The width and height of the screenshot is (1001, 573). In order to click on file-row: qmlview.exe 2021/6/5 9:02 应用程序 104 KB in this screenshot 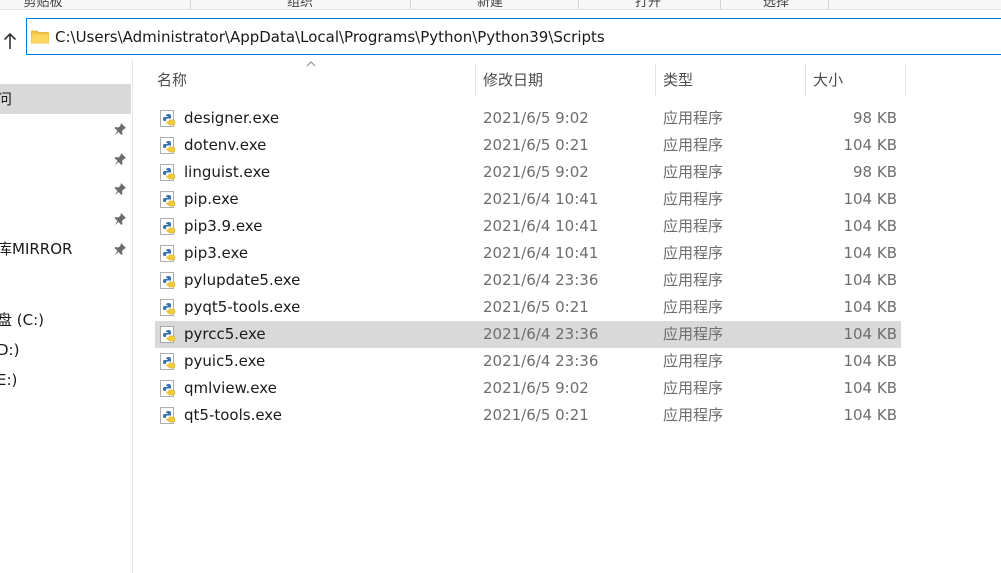, I will do `click(528, 388)`.